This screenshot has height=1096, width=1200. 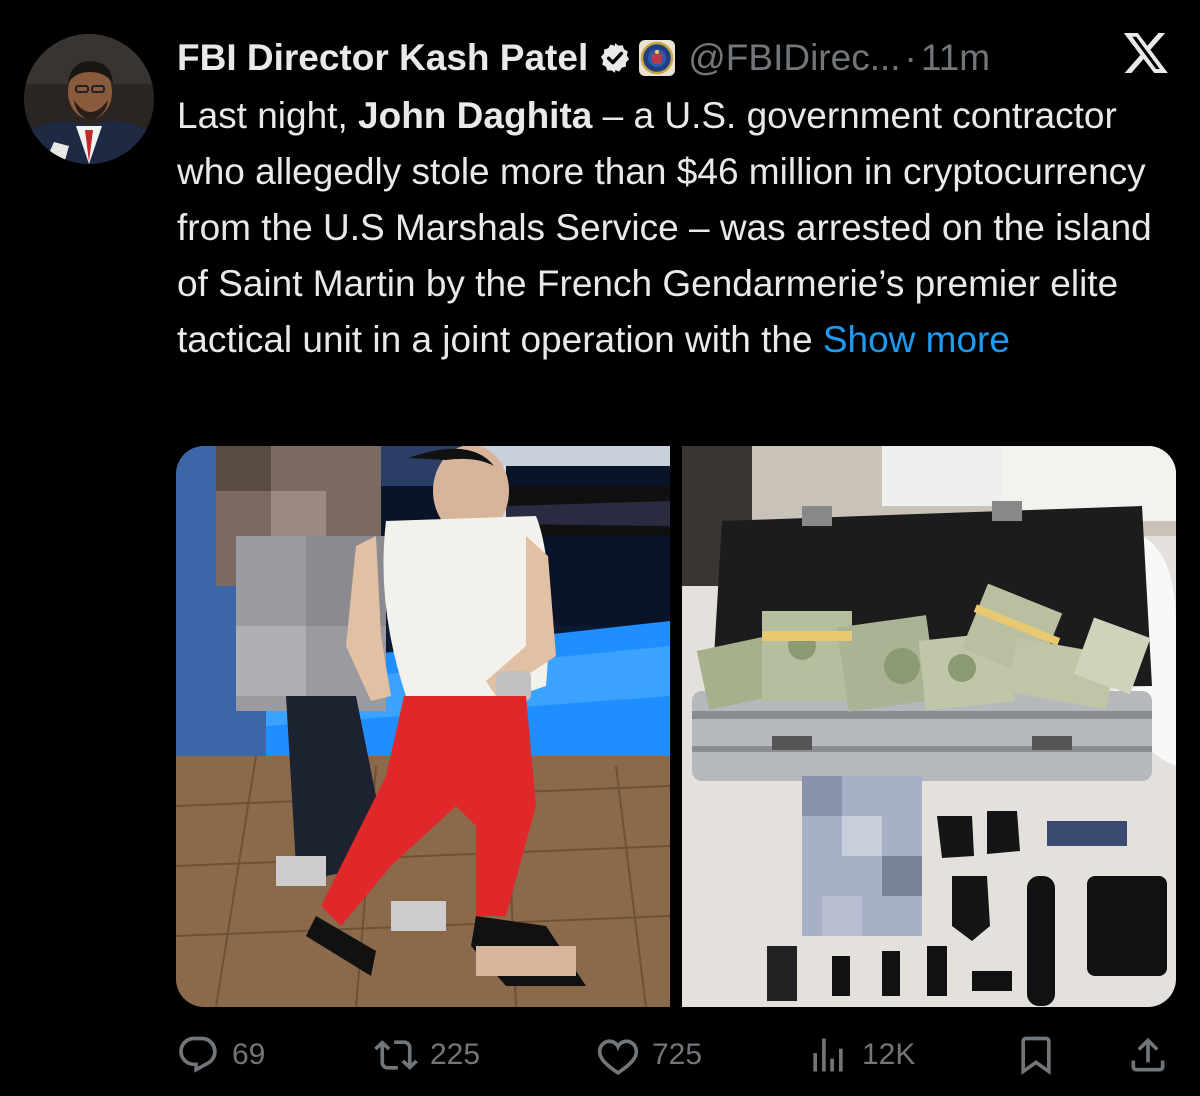 I want to click on bookmark-button, so click(x=1036, y=1055).